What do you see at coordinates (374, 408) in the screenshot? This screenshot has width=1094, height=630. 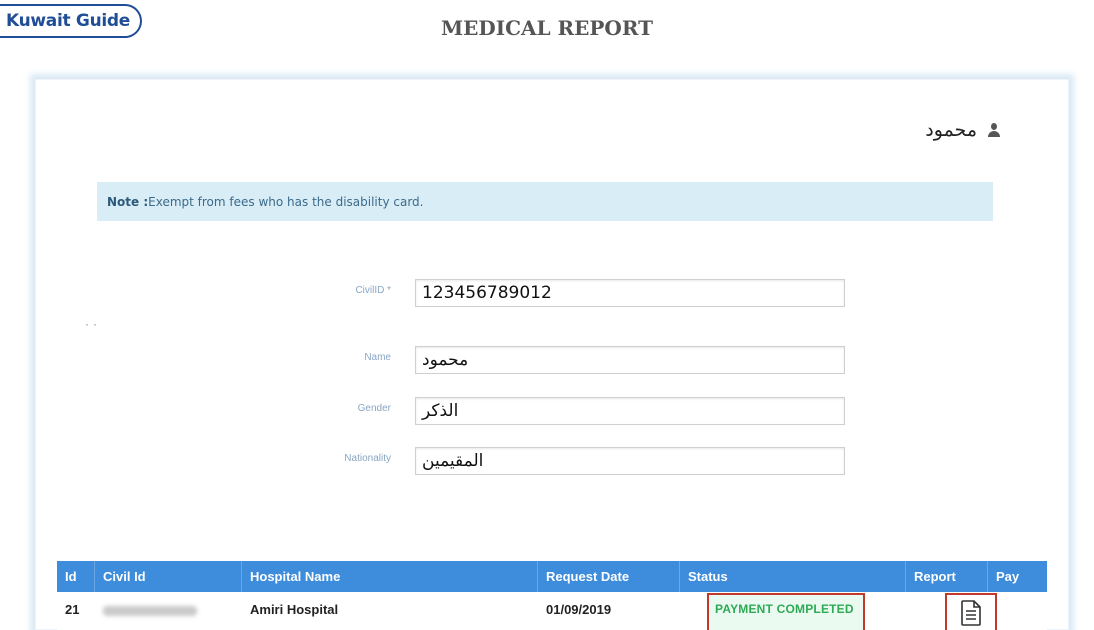 I see `gender-label: Gender` at bounding box center [374, 408].